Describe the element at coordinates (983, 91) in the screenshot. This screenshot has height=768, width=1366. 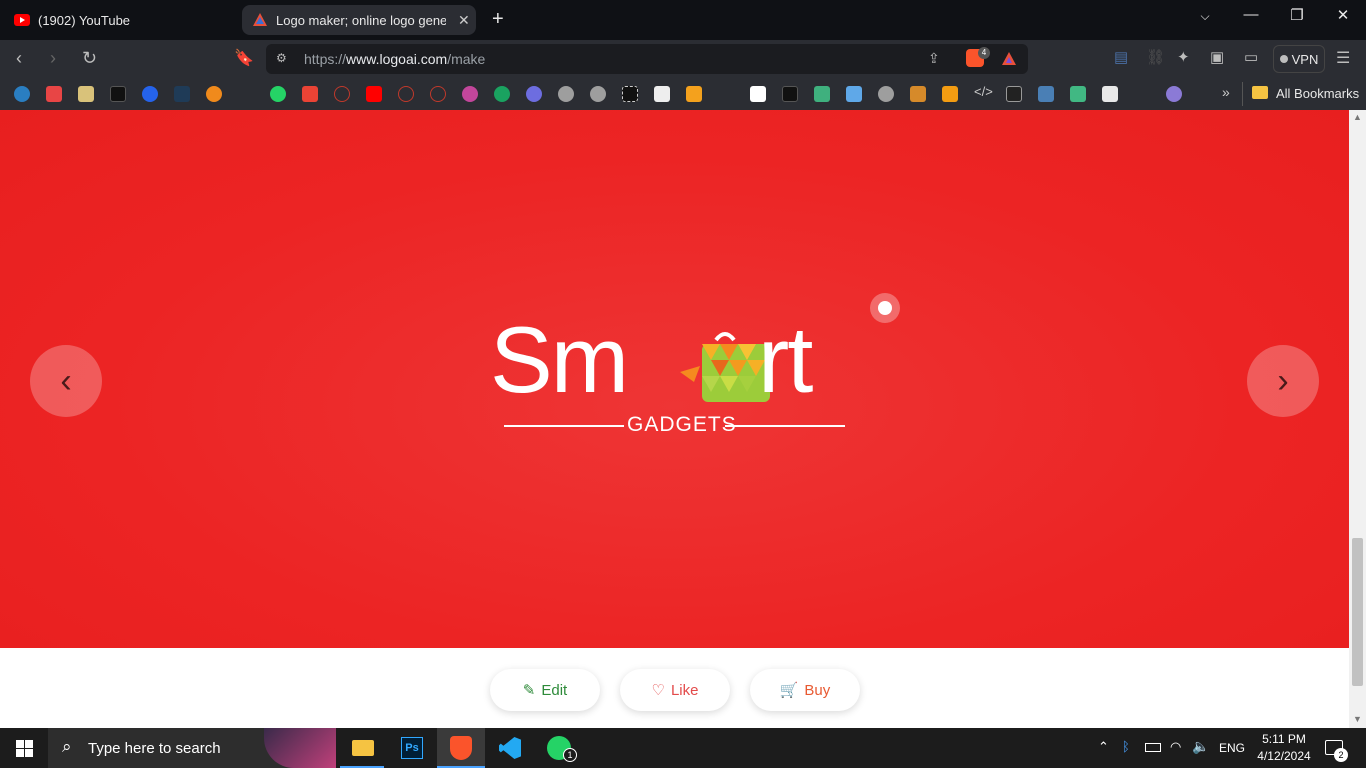
I see `code-bookmark-icon: </>` at that location.